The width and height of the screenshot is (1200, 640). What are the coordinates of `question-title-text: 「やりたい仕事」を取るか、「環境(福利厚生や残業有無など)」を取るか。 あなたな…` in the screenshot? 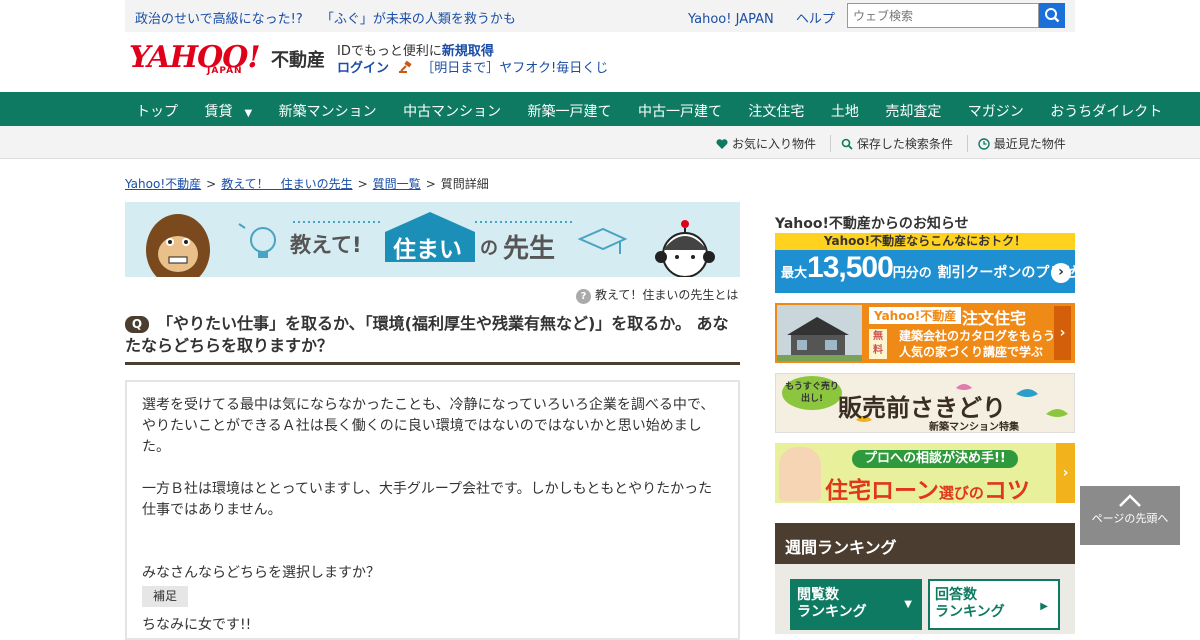 It's located at (427, 334).